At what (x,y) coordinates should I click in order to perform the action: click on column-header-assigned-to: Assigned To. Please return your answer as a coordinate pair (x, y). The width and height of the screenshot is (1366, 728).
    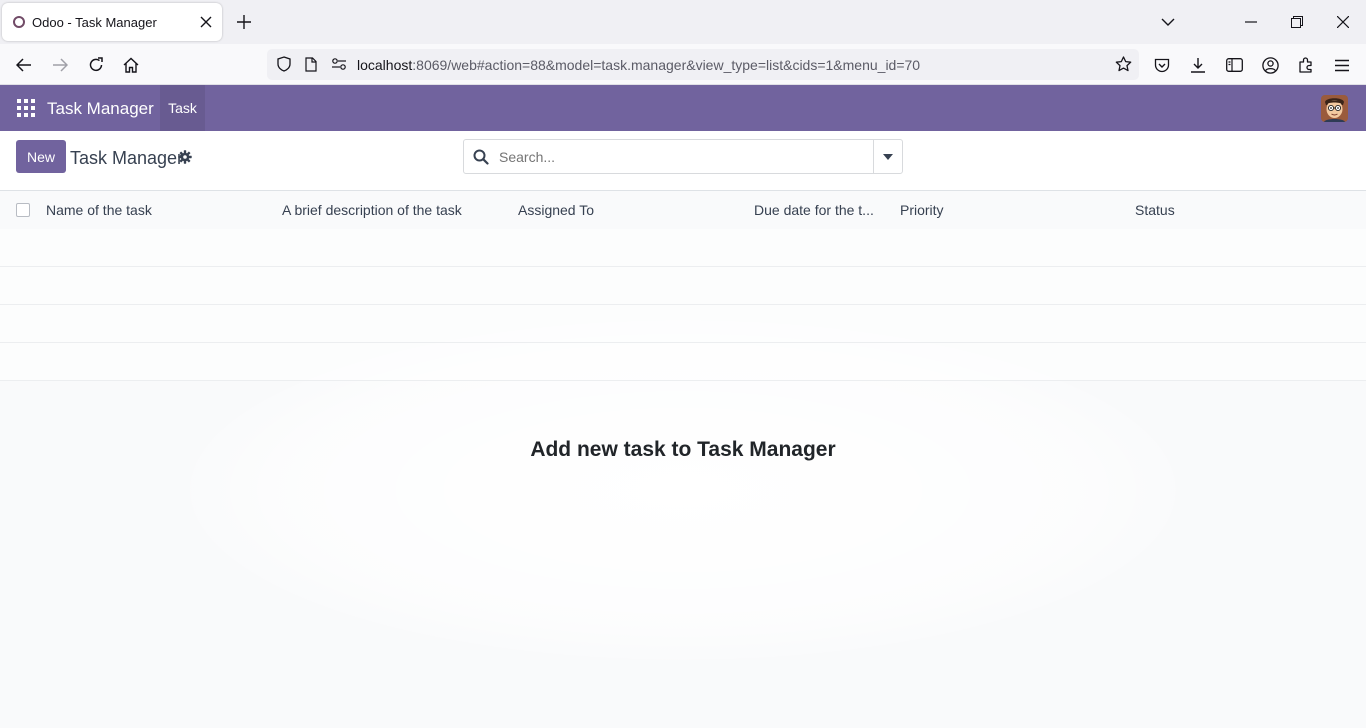
    Looking at the image, I should click on (556, 210).